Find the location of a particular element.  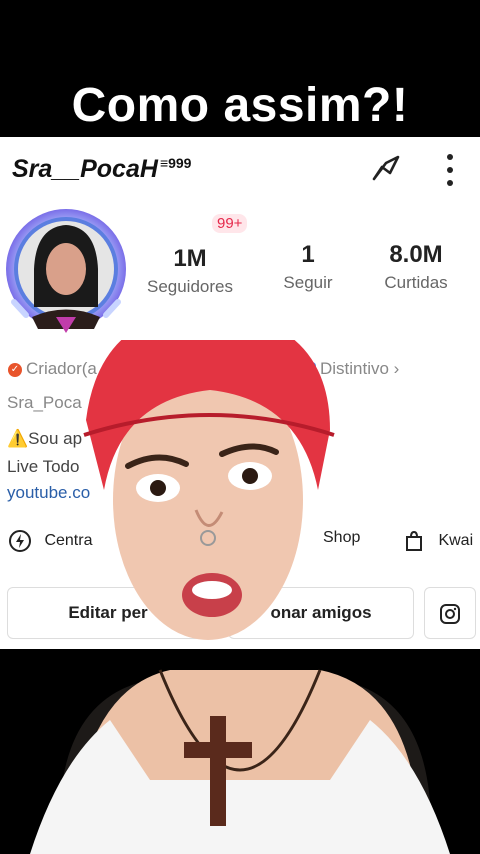

stat-following: 1 Seguir is located at coordinates (308, 267).